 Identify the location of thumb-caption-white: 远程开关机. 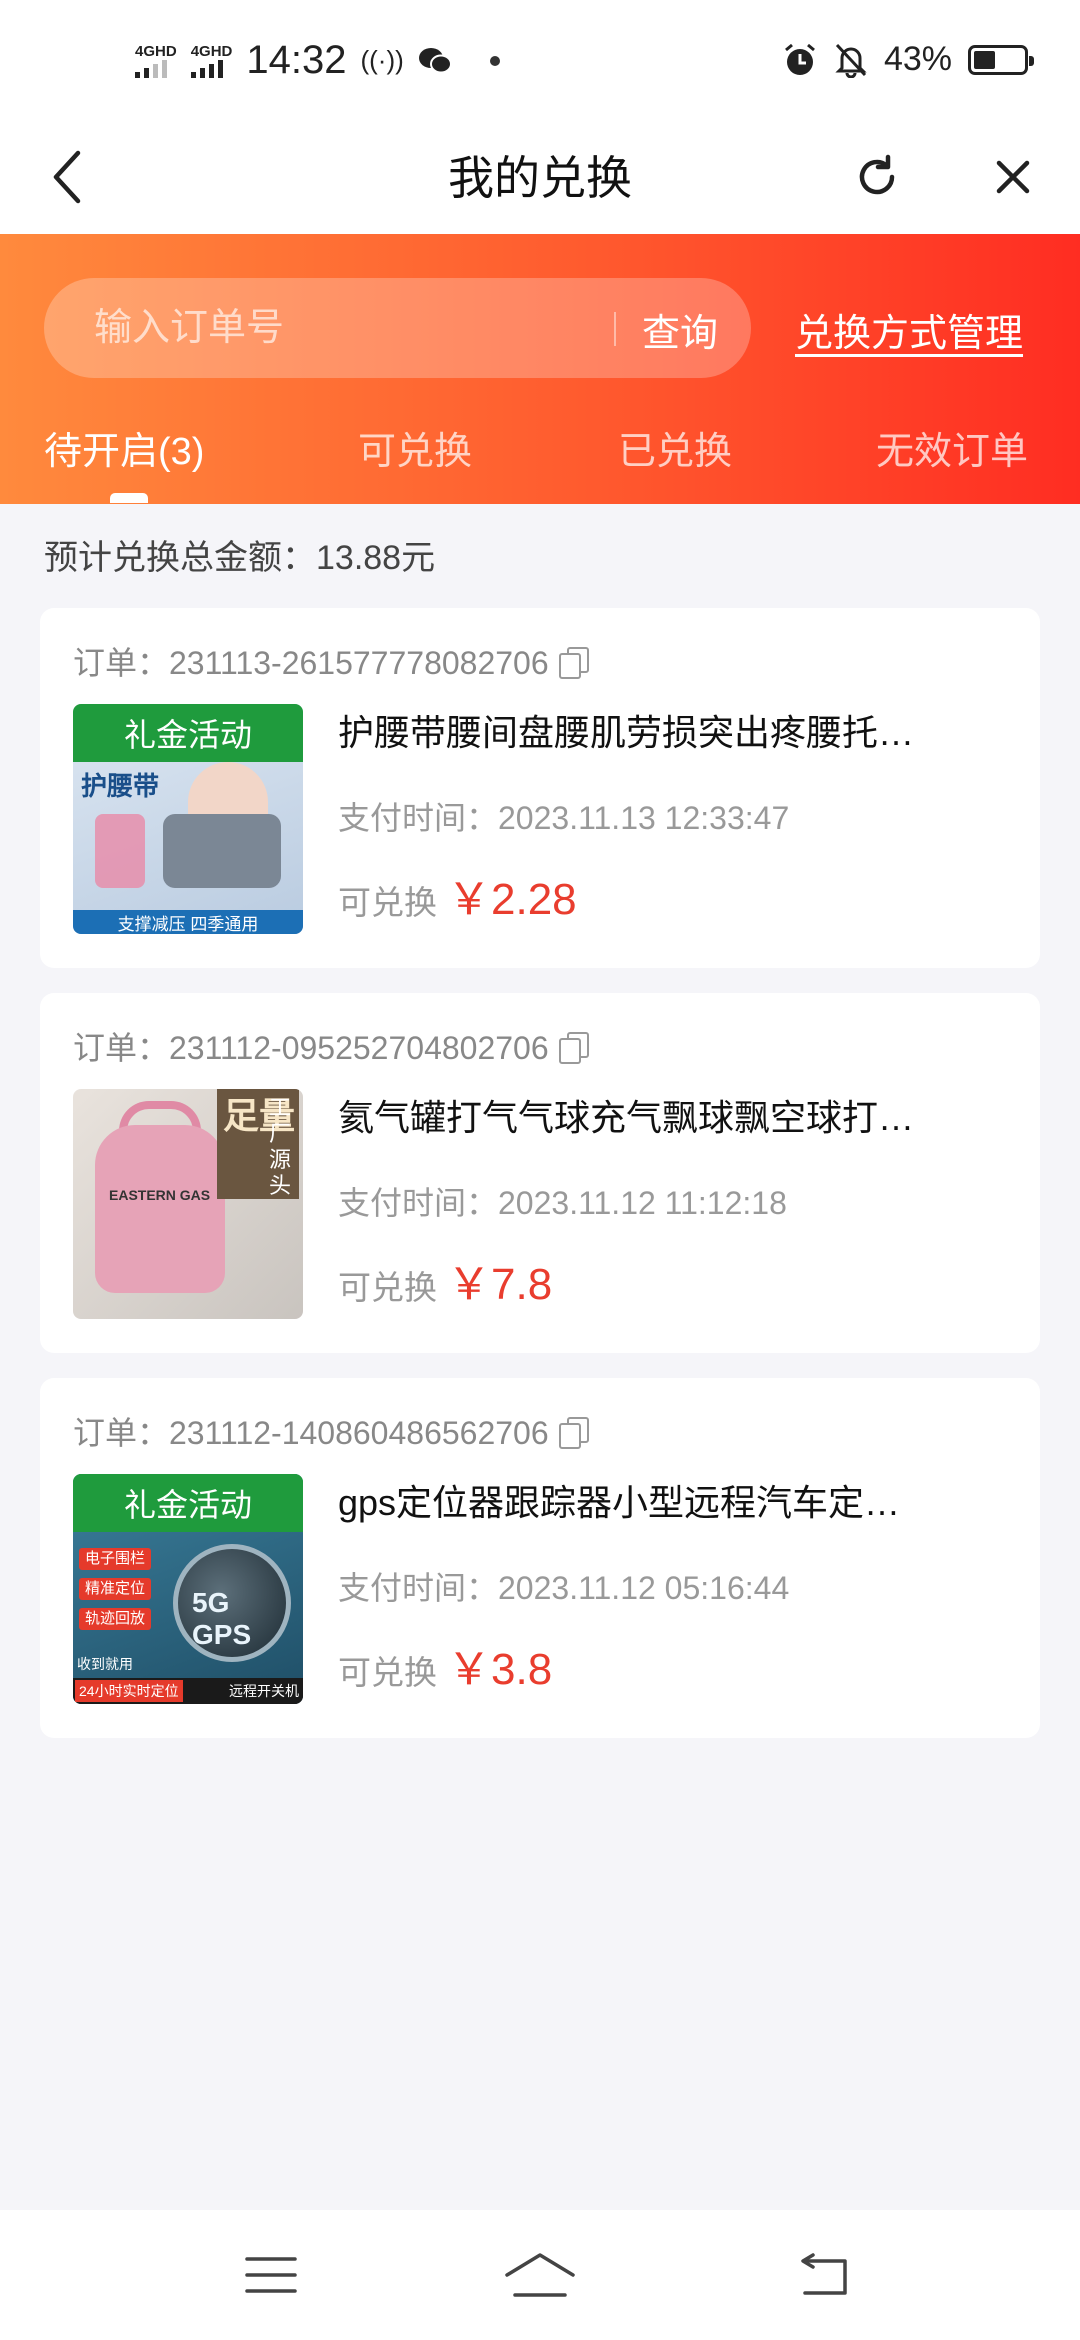
(264, 1691).